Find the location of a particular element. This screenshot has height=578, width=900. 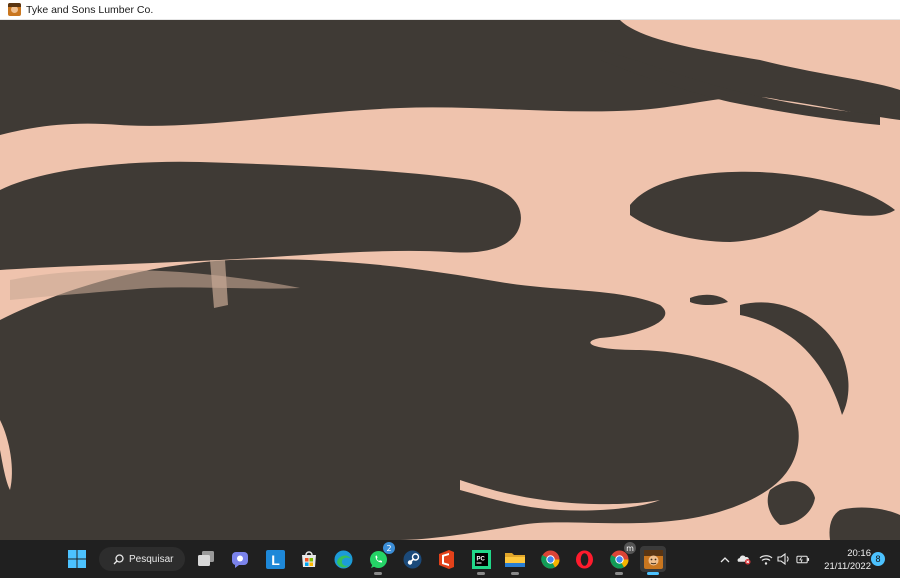

tray-wifi is located at coordinates (766, 559).